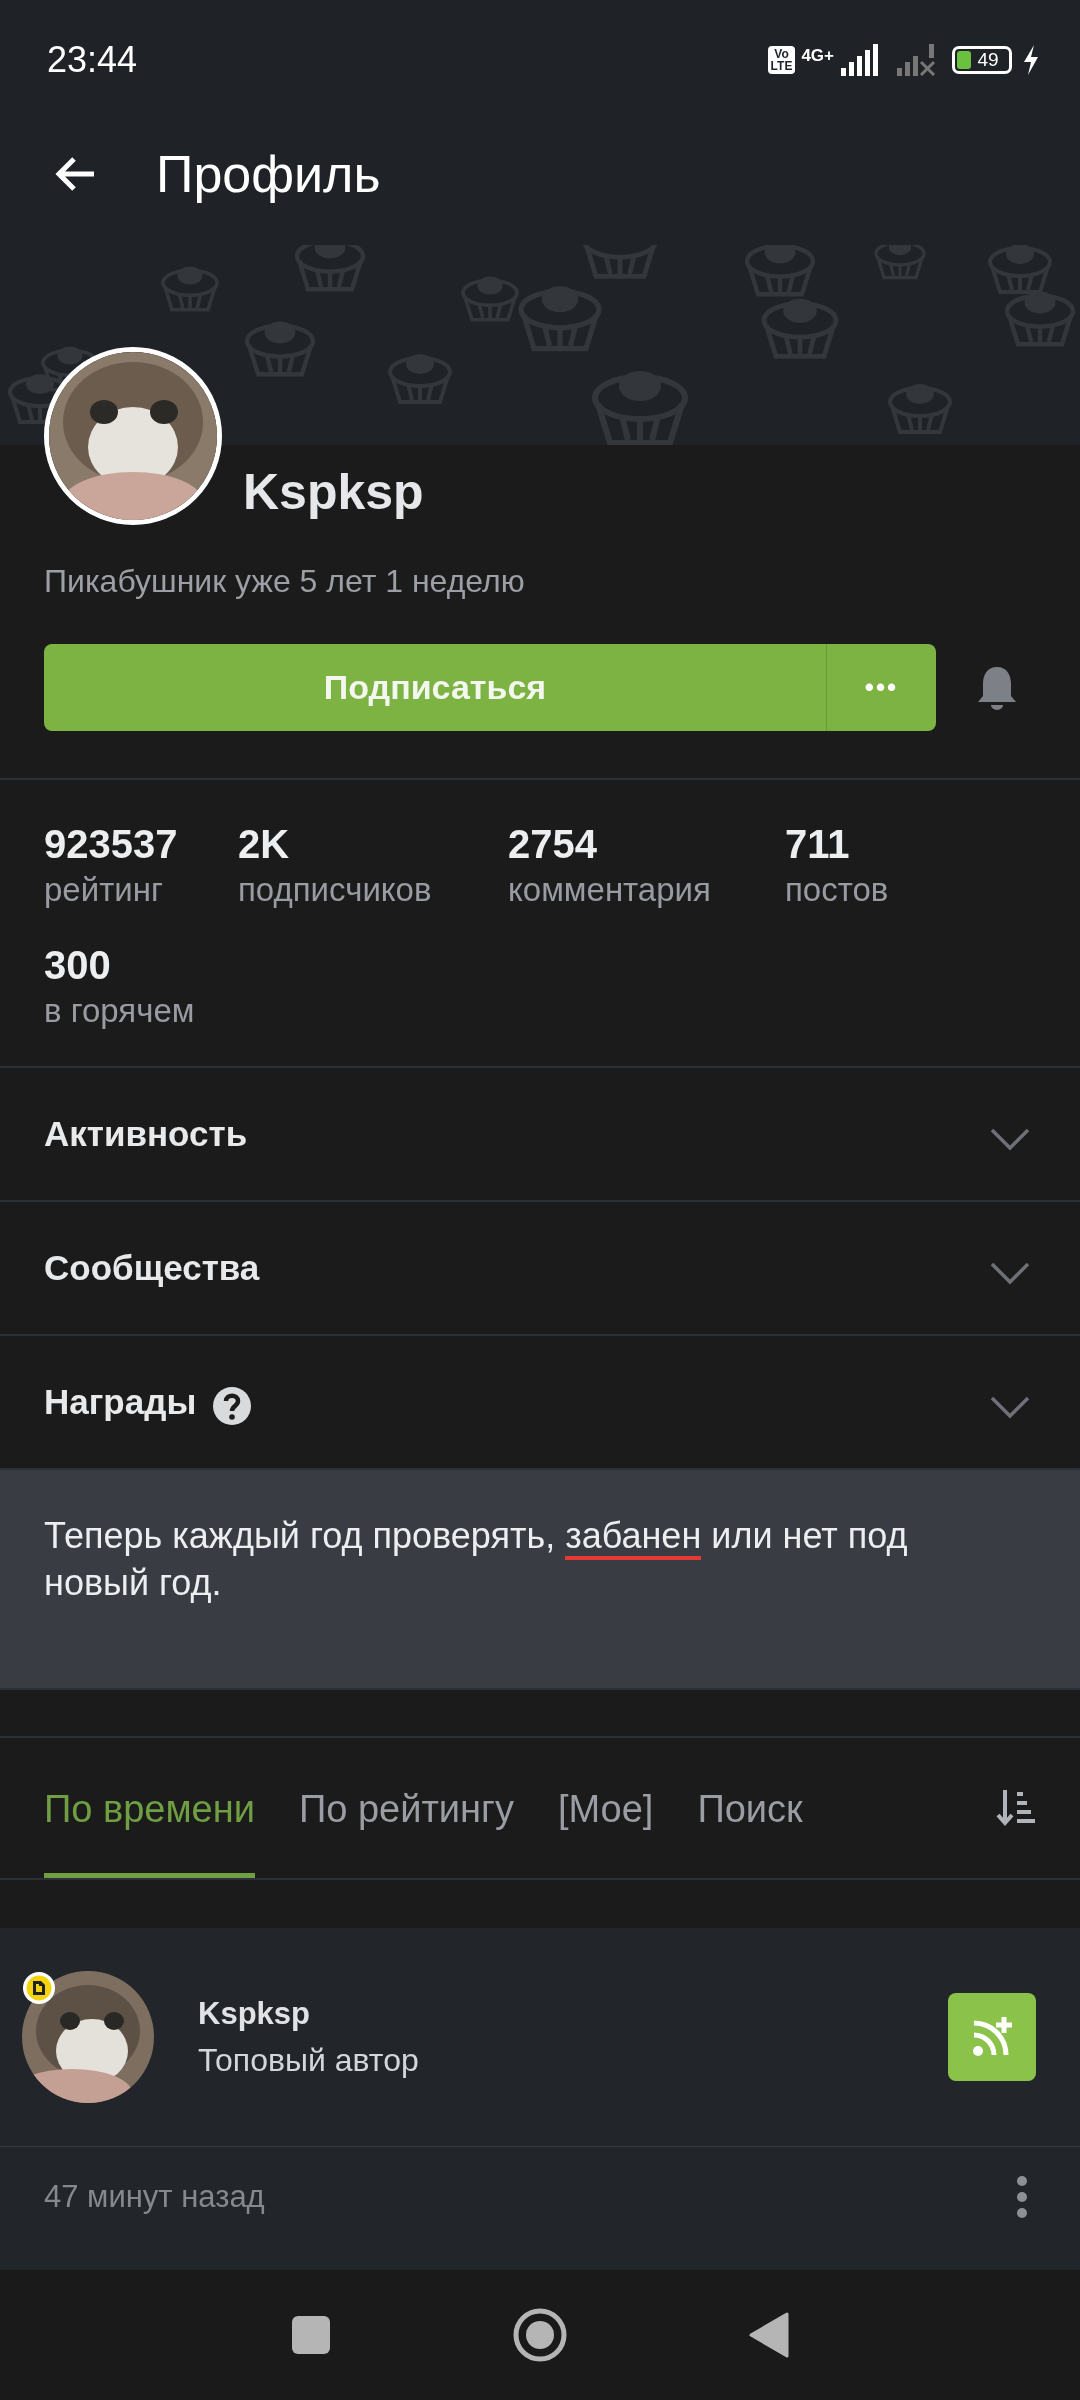 Image resolution: width=1080 pixels, height=2400 pixels. Describe the element at coordinates (860, 60) in the screenshot. I see `signal-icon` at that location.